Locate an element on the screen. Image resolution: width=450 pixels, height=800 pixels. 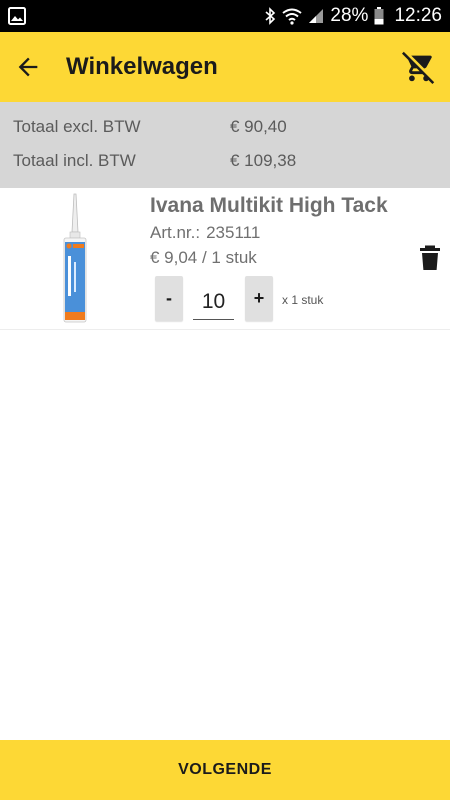
total-excl-row: Totaal excl. BTW € 90,40 is located at coordinates (223, 129).